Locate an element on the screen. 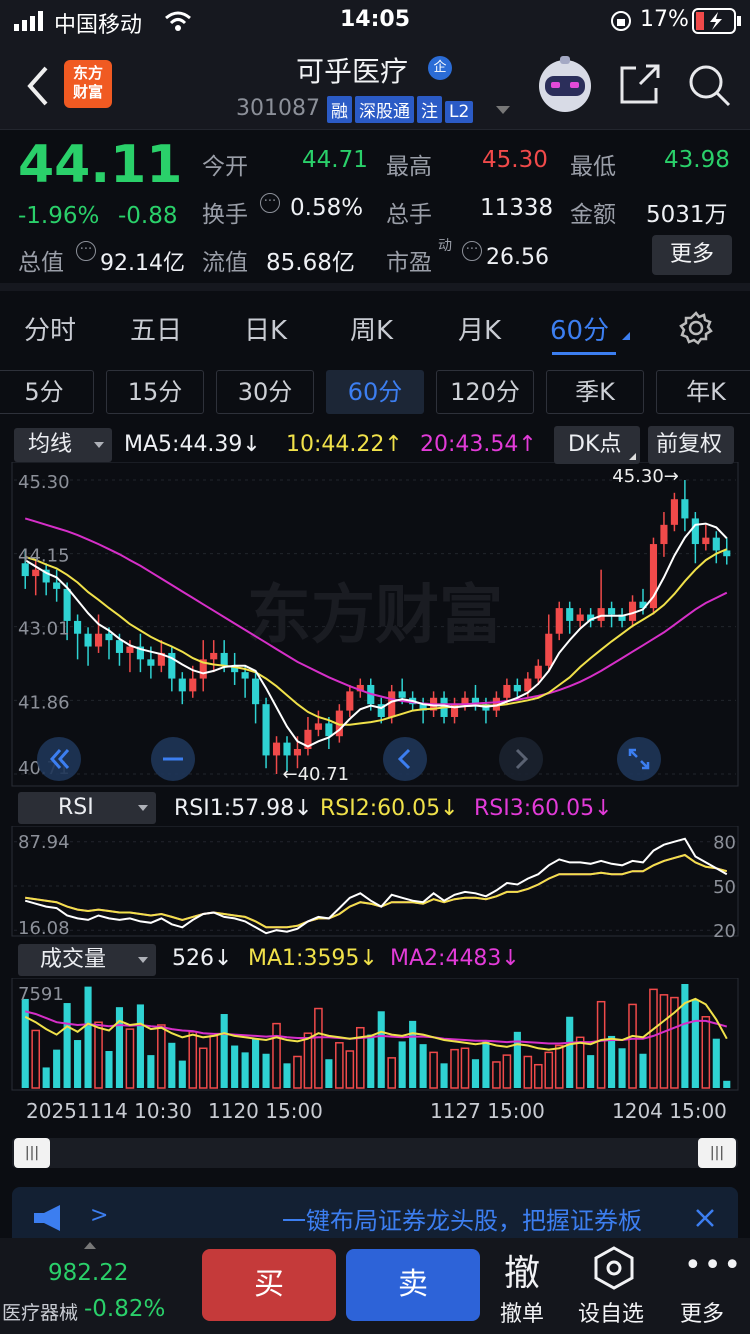  zoom-out-icon is located at coordinates (173, 759).